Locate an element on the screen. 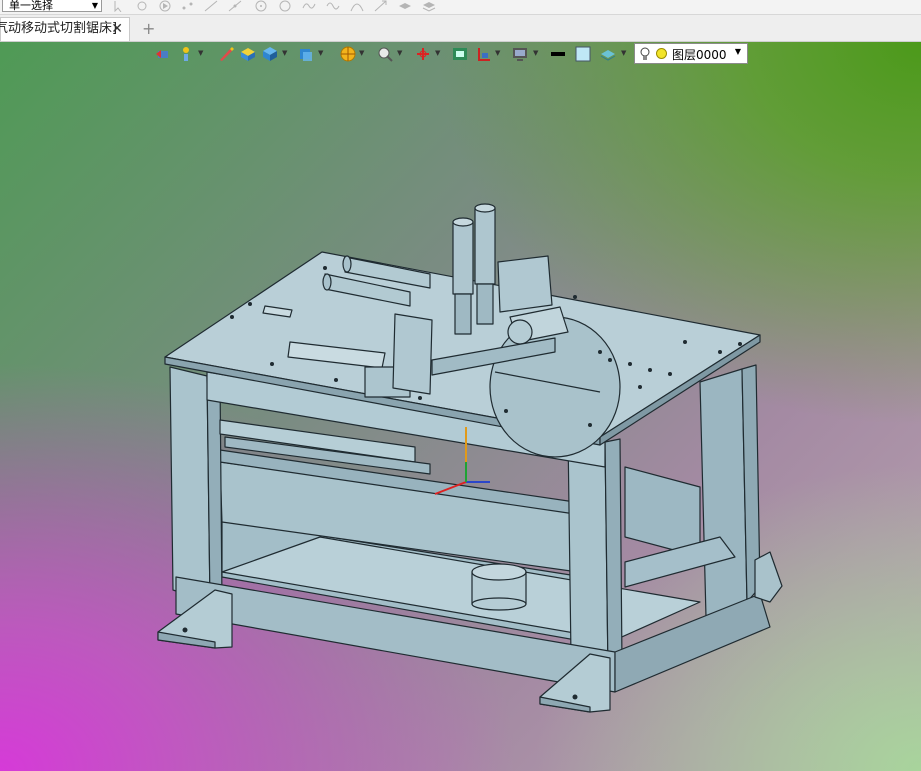 The height and width of the screenshot is (771, 921). arc-icon is located at coordinates (357, 6).